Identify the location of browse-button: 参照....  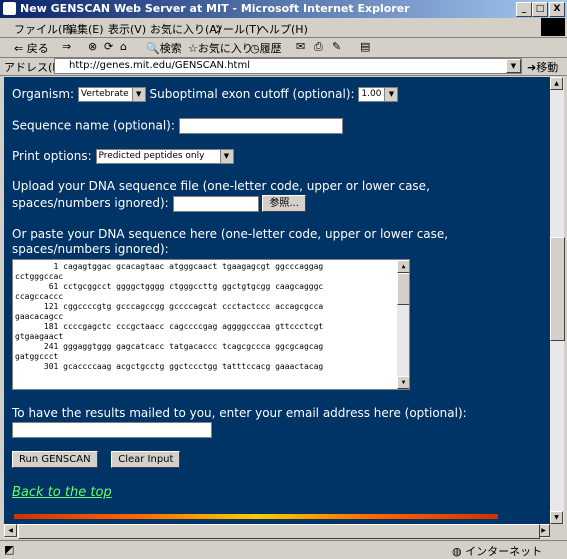
(284, 203).